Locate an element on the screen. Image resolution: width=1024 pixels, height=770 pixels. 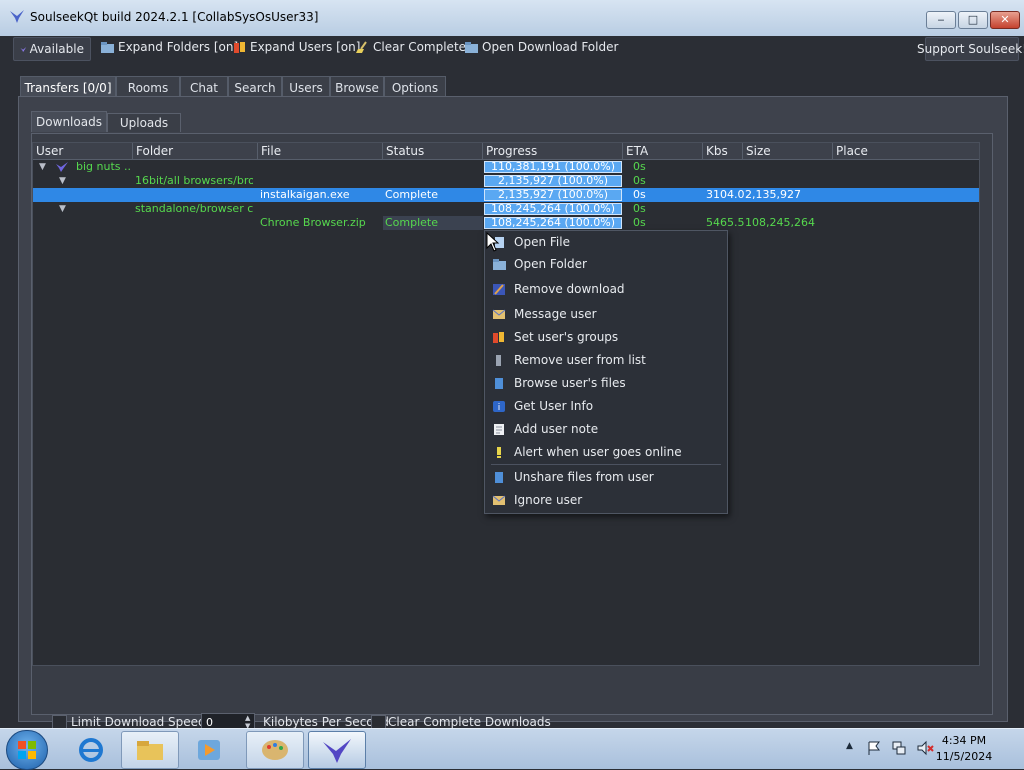
info-icon: i is located at coordinates (499, 406).